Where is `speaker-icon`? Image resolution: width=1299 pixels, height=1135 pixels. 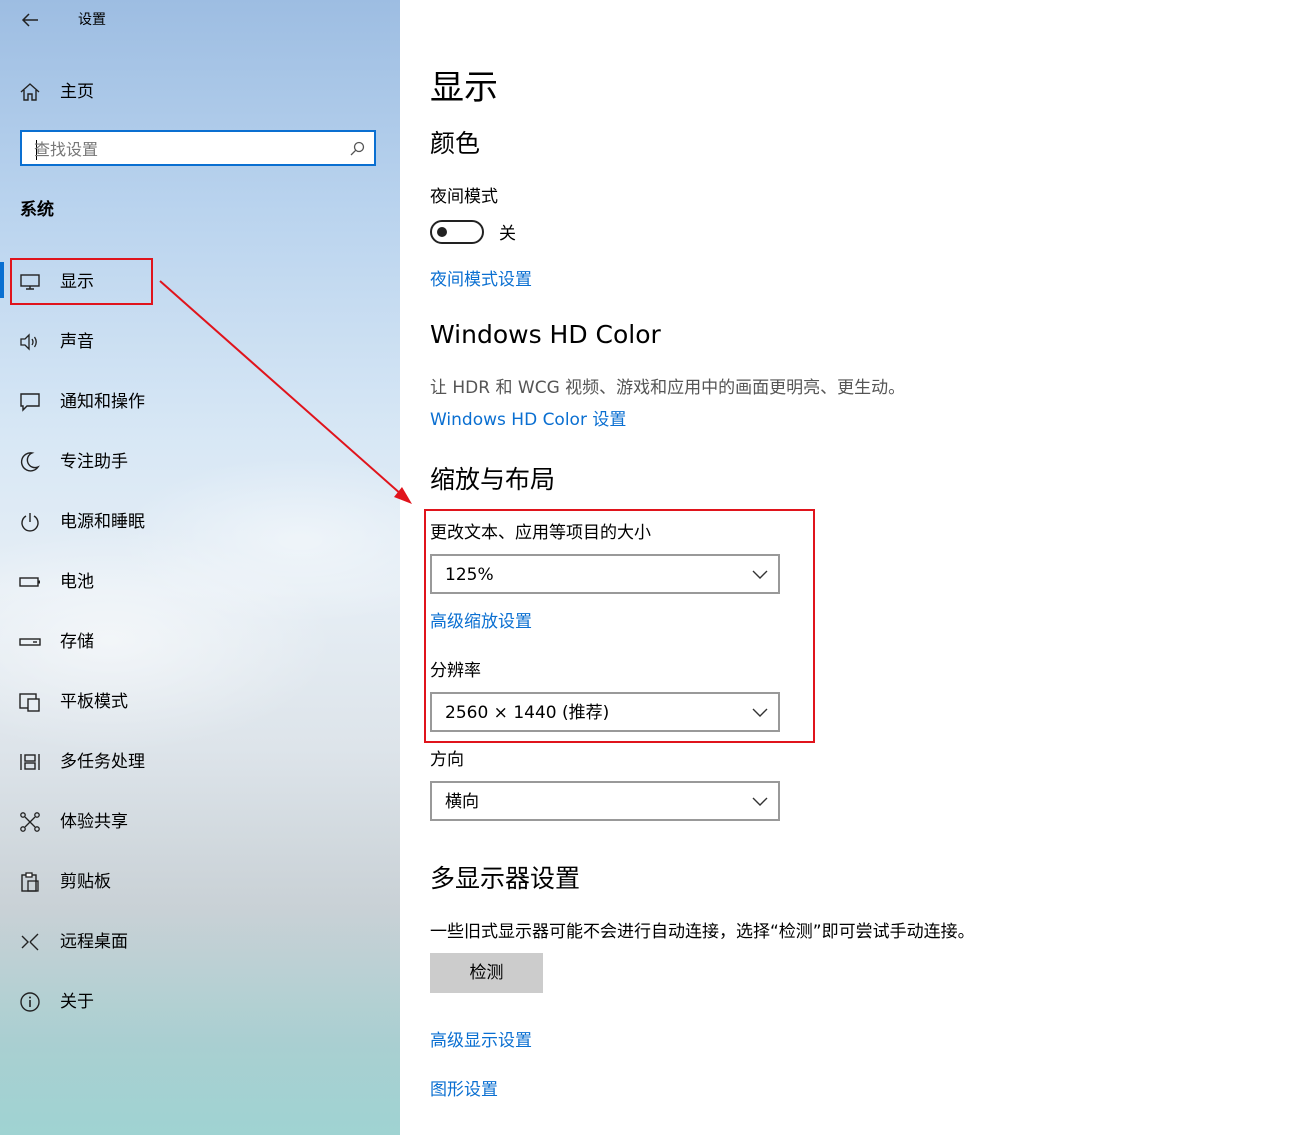 speaker-icon is located at coordinates (28, 342).